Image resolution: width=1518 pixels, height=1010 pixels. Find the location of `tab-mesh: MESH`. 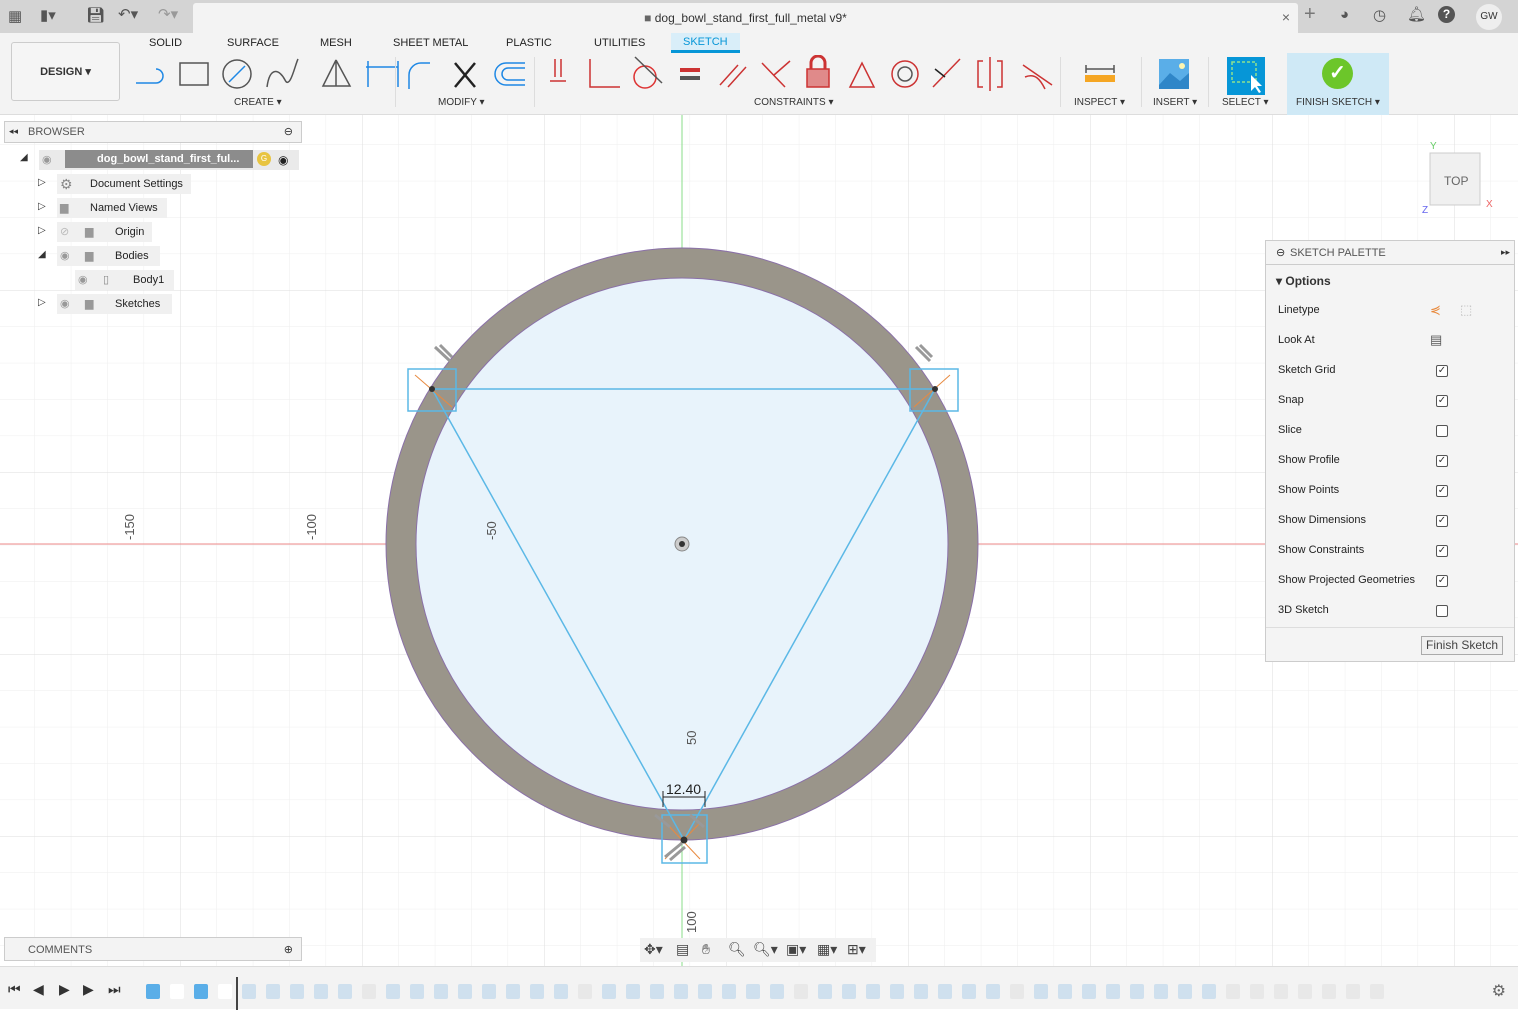

tab-mesh: MESH is located at coordinates (336, 43).